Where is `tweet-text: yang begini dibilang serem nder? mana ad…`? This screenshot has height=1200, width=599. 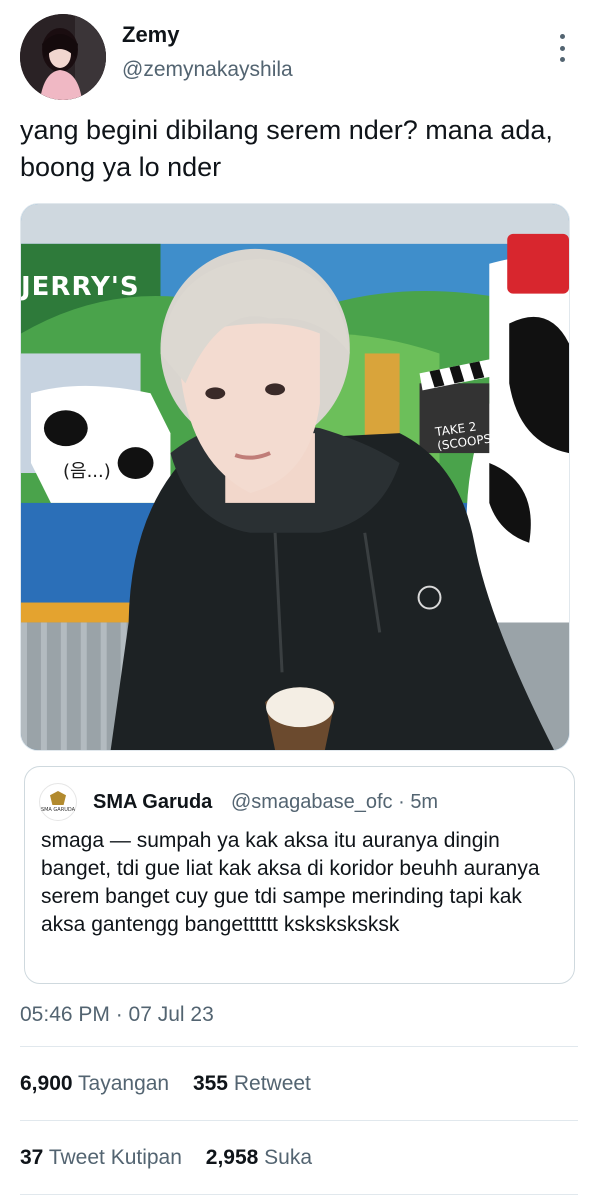
tweet-text: yang begini dibilang serem nder? mana ad… is located at coordinates (286, 148).